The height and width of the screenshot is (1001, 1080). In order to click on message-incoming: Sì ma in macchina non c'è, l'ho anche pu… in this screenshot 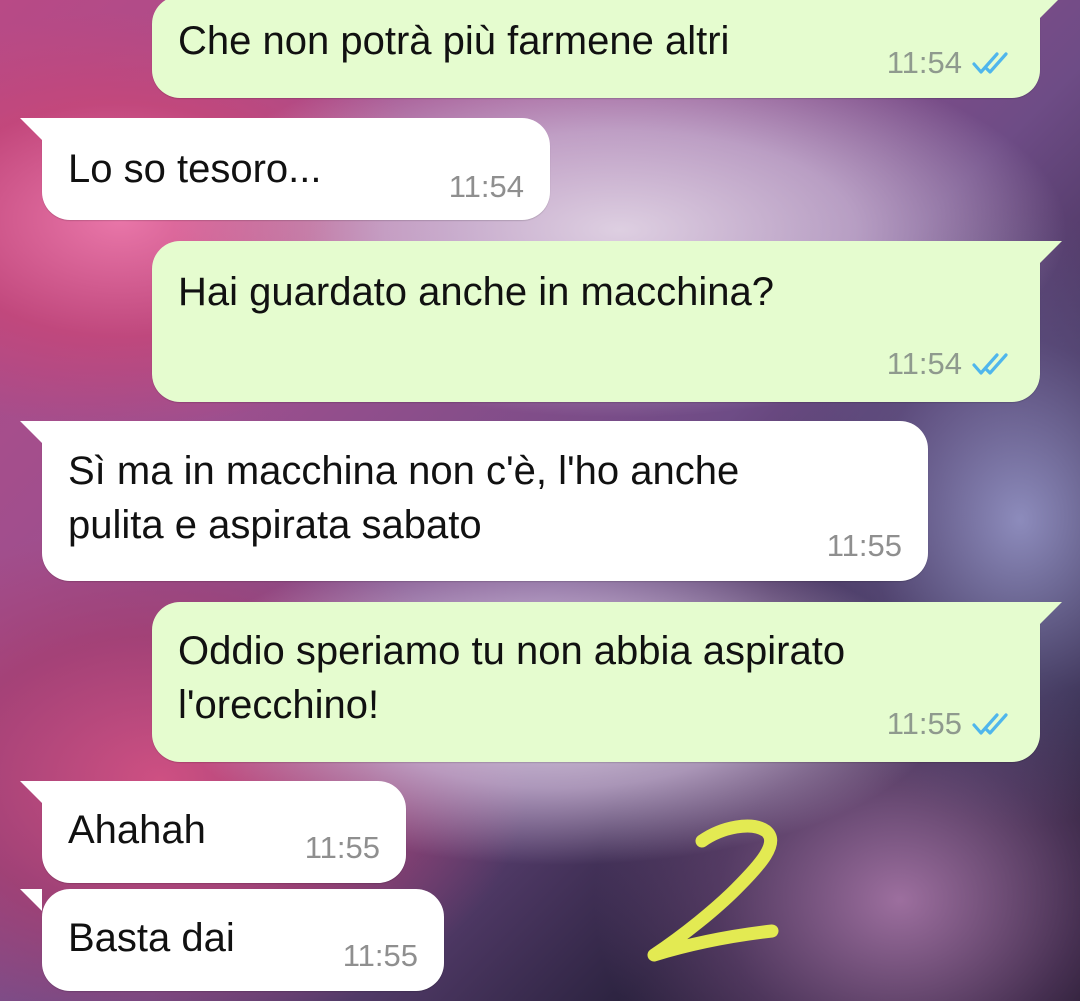, I will do `click(474, 501)`.